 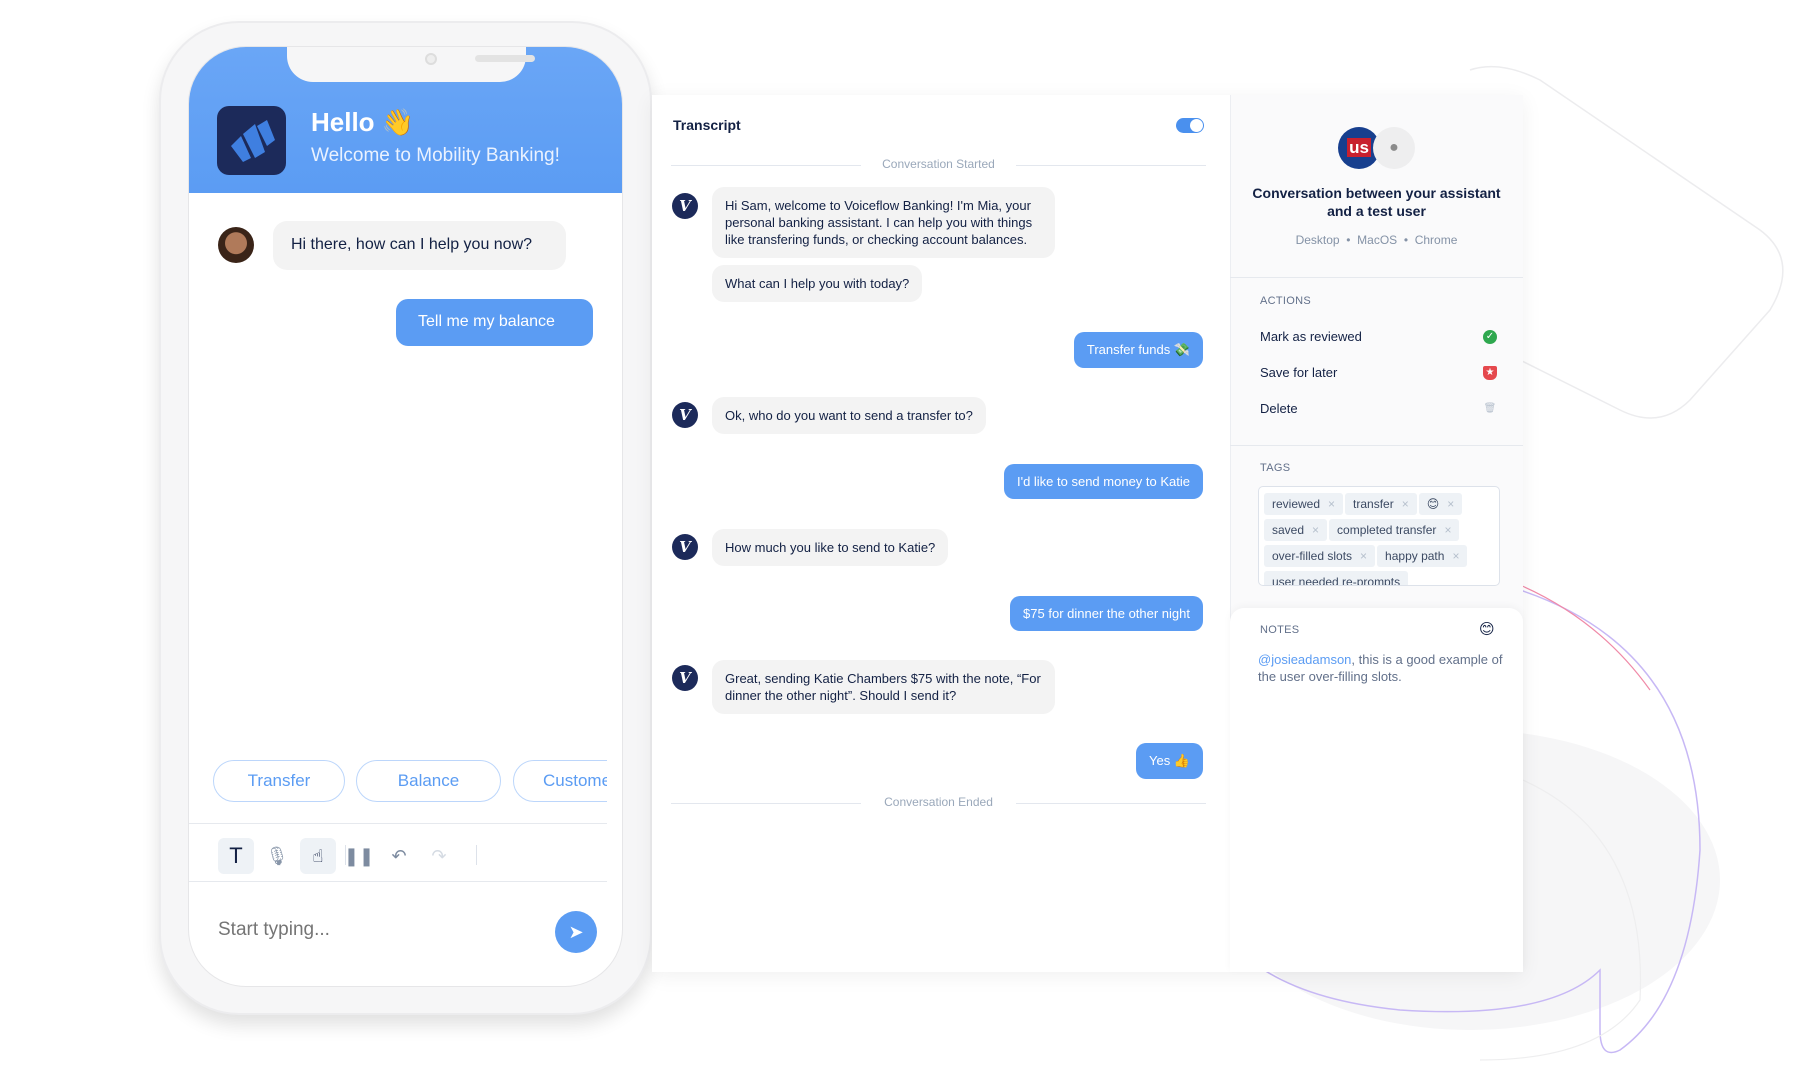 What do you see at coordinates (1169, 761) in the screenshot?
I see `user-message: Yes 👍` at bounding box center [1169, 761].